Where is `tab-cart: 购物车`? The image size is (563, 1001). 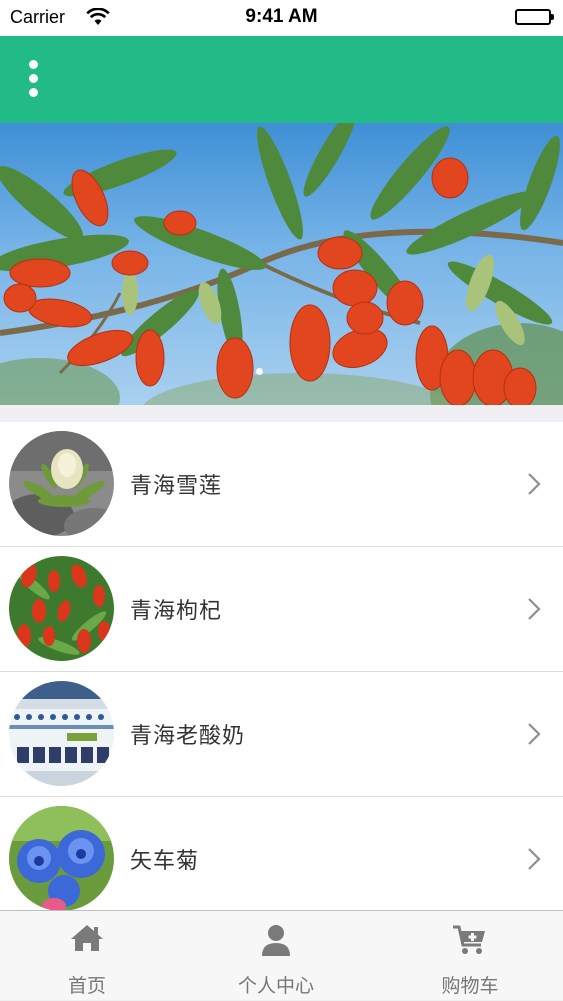 tab-cart: 购物车 is located at coordinates (470, 956).